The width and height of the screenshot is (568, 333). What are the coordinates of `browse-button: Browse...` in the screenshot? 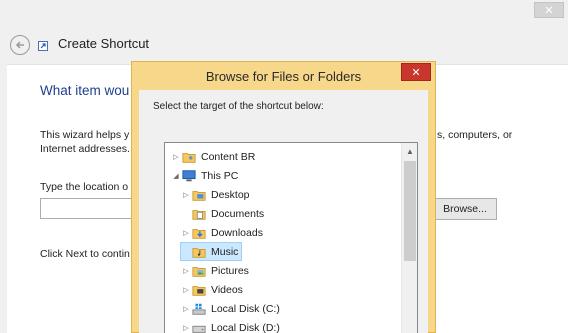 It's located at (465, 209).